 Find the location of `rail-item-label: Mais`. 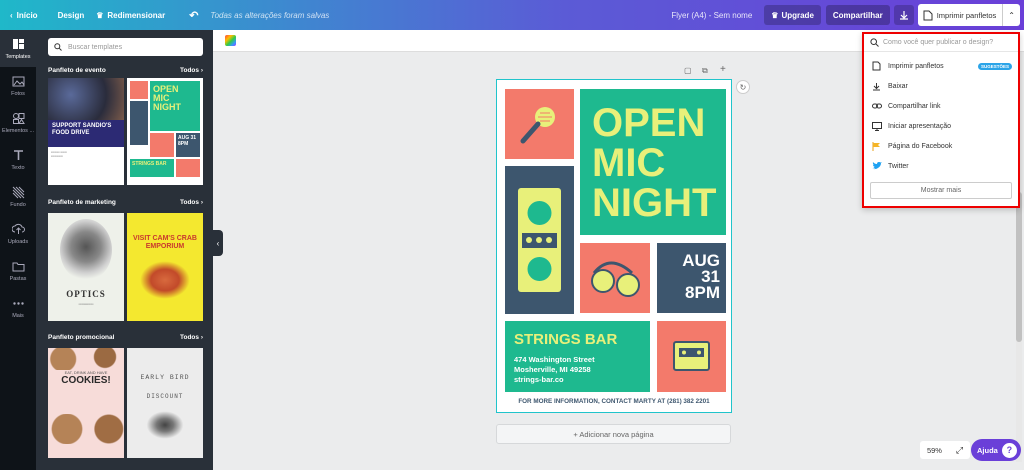

rail-item-label: Mais is located at coordinates (18, 315).